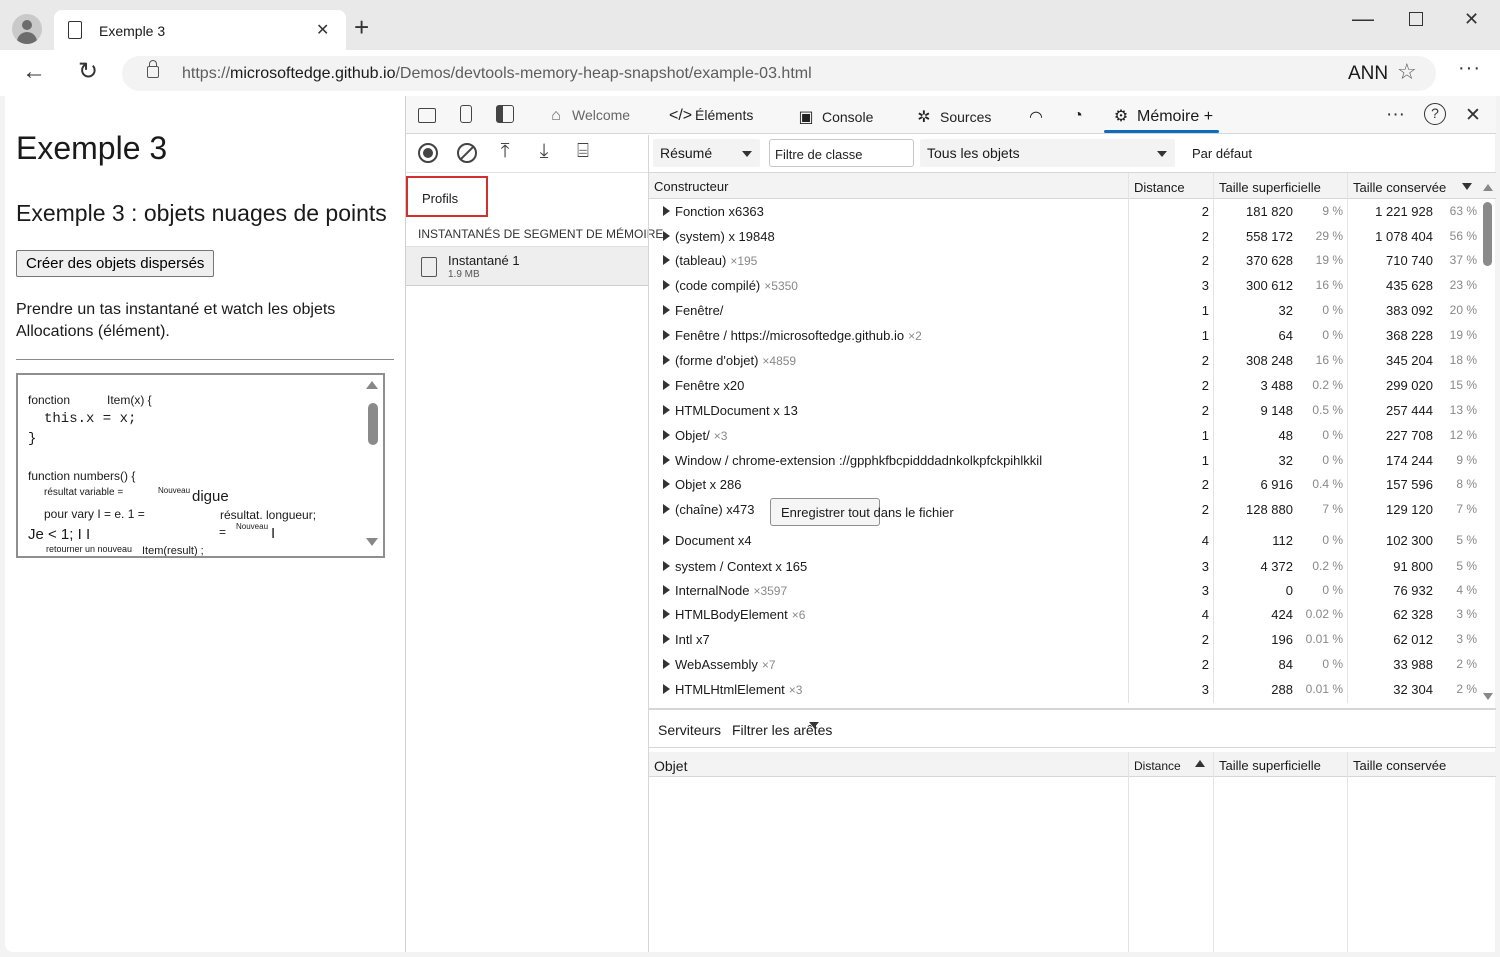 This screenshot has height=957, width=1500. What do you see at coordinates (1473, 115) in the screenshot?
I see `close-devtools-icon: ✕` at bounding box center [1473, 115].